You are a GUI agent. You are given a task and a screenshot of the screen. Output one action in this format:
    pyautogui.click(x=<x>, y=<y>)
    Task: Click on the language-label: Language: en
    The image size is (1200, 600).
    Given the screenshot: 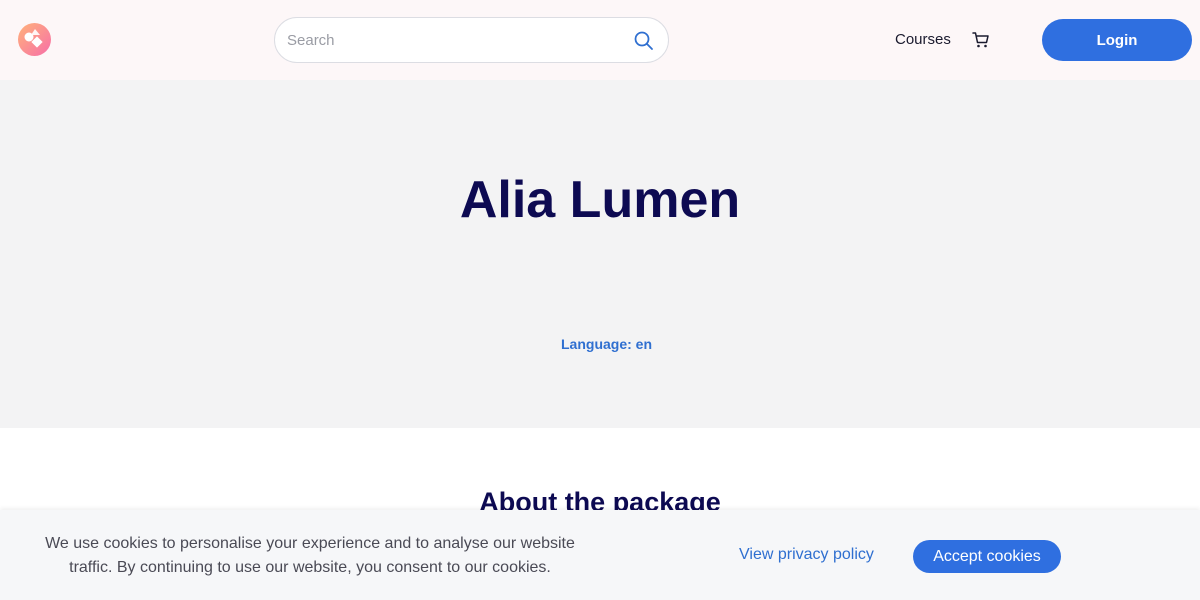 What is the action you would take?
    pyautogui.click(x=607, y=344)
    